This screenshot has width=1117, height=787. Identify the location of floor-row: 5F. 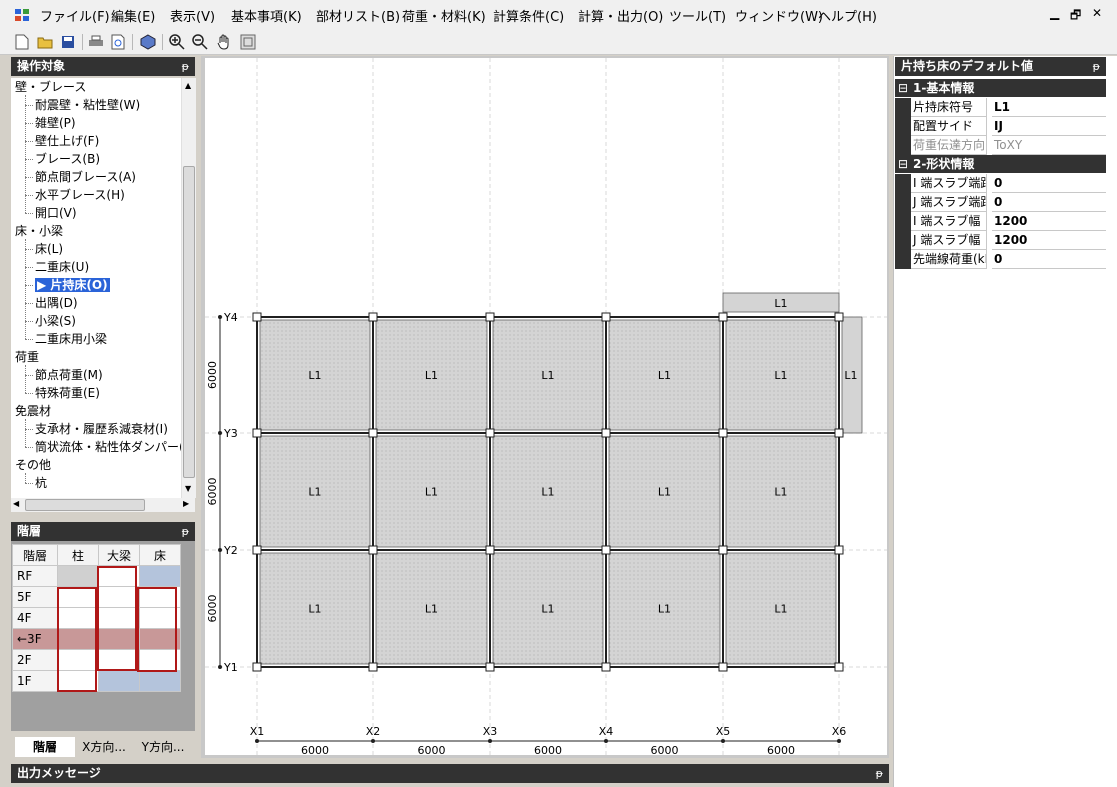
(96, 597).